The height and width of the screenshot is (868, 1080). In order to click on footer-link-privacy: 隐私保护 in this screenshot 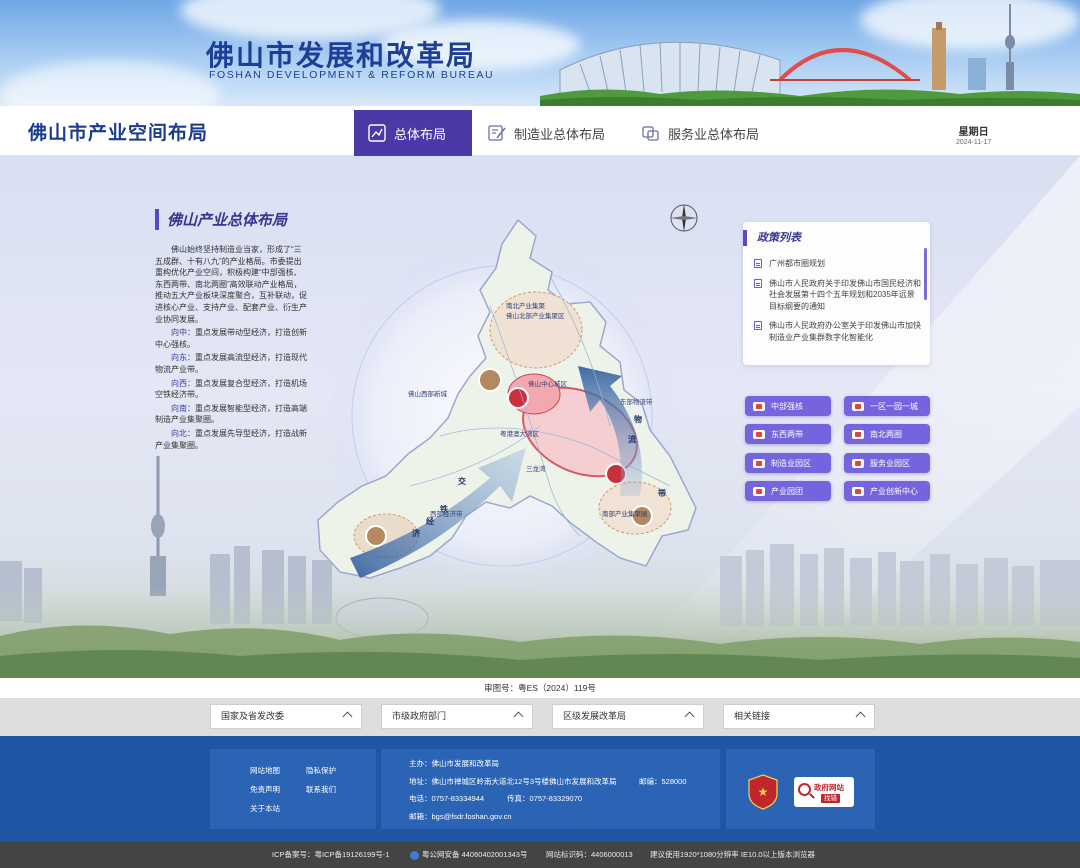, I will do `click(321, 770)`.